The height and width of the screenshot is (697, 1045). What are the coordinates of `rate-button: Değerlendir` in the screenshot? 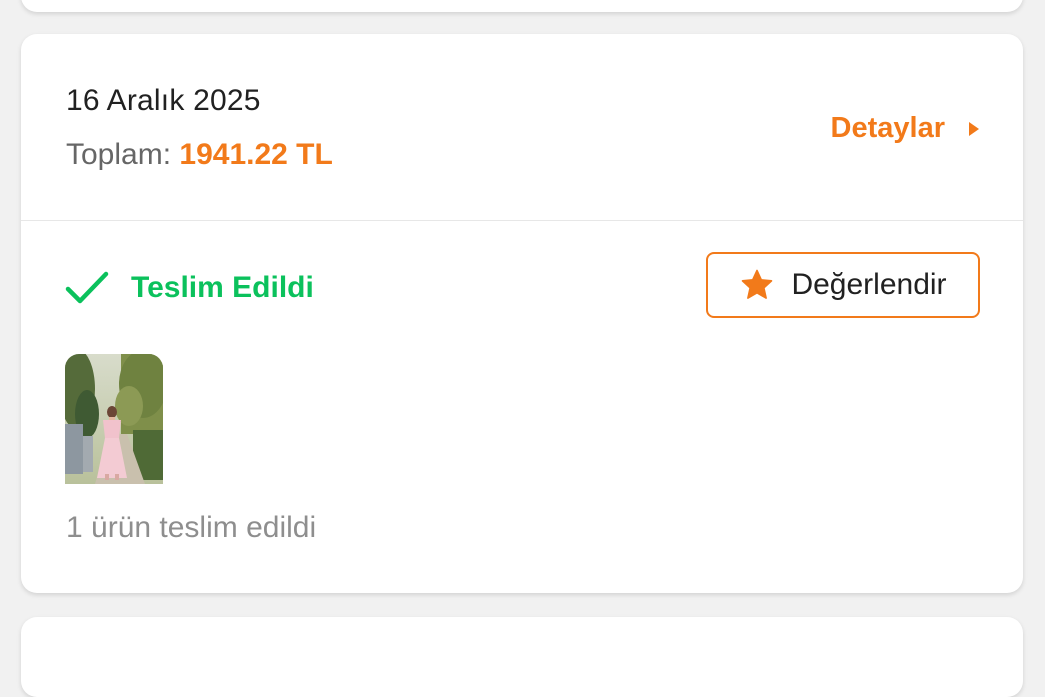 It's located at (843, 285).